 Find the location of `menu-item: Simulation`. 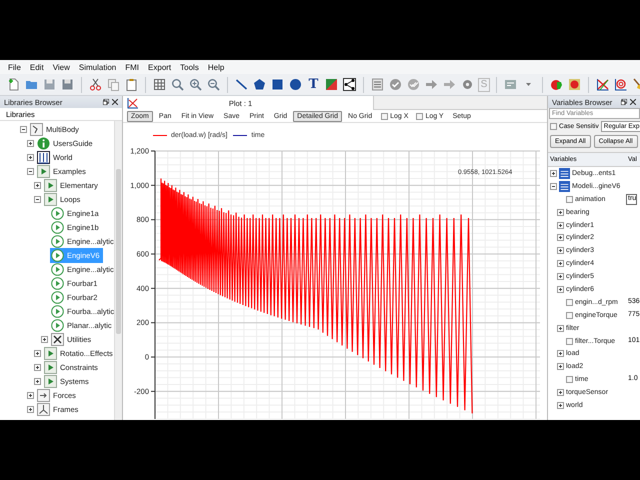

menu-item: Simulation is located at coordinates (97, 67).